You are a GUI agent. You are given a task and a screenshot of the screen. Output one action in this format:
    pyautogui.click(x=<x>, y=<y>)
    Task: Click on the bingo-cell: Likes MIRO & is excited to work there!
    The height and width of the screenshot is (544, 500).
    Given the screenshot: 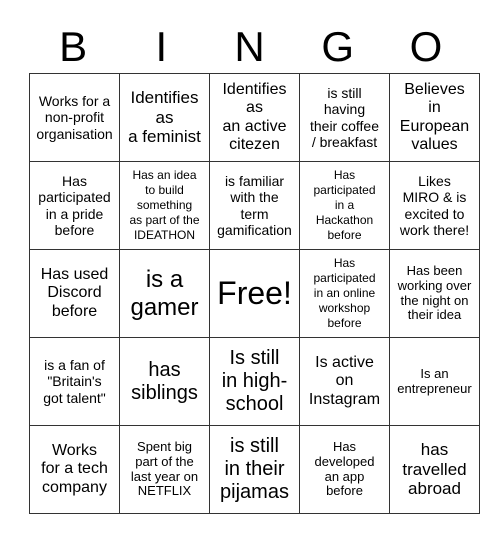 What is the action you would take?
    pyautogui.click(x=434, y=205)
    